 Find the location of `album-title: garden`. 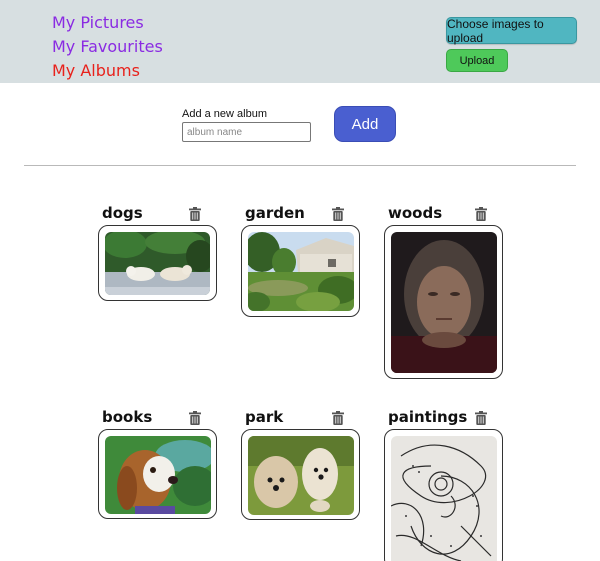

album-title: garden is located at coordinates (275, 213).